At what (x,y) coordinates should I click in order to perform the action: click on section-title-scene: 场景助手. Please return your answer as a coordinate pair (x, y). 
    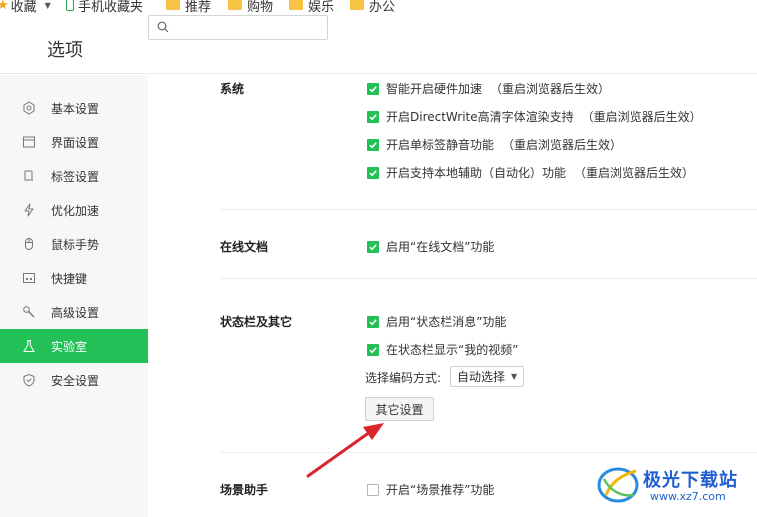
    Looking at the image, I should click on (244, 490).